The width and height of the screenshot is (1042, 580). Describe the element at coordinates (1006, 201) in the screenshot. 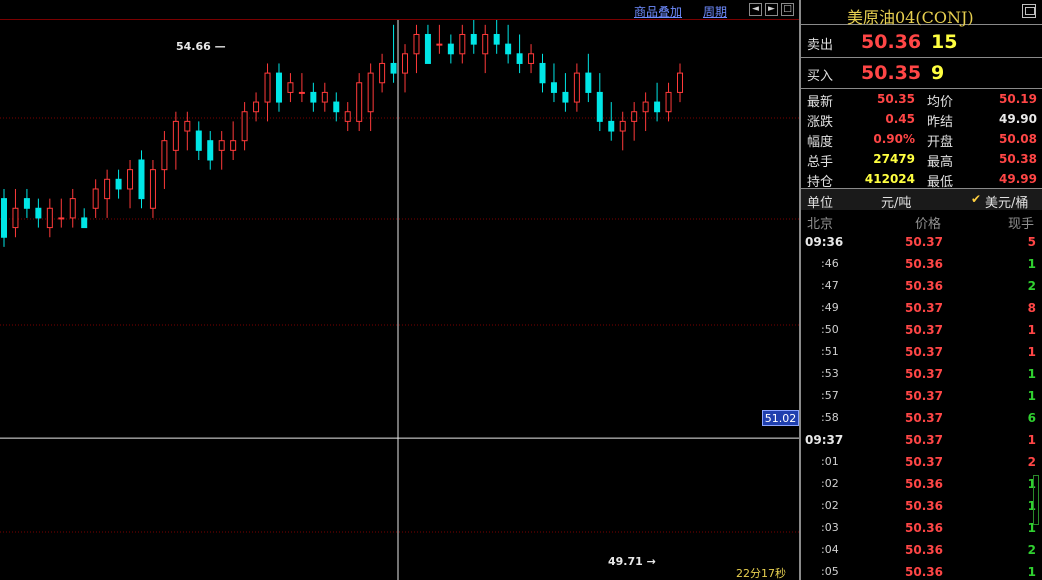

I see `unit-option-usd-per-barrel: 美元/桶` at that location.